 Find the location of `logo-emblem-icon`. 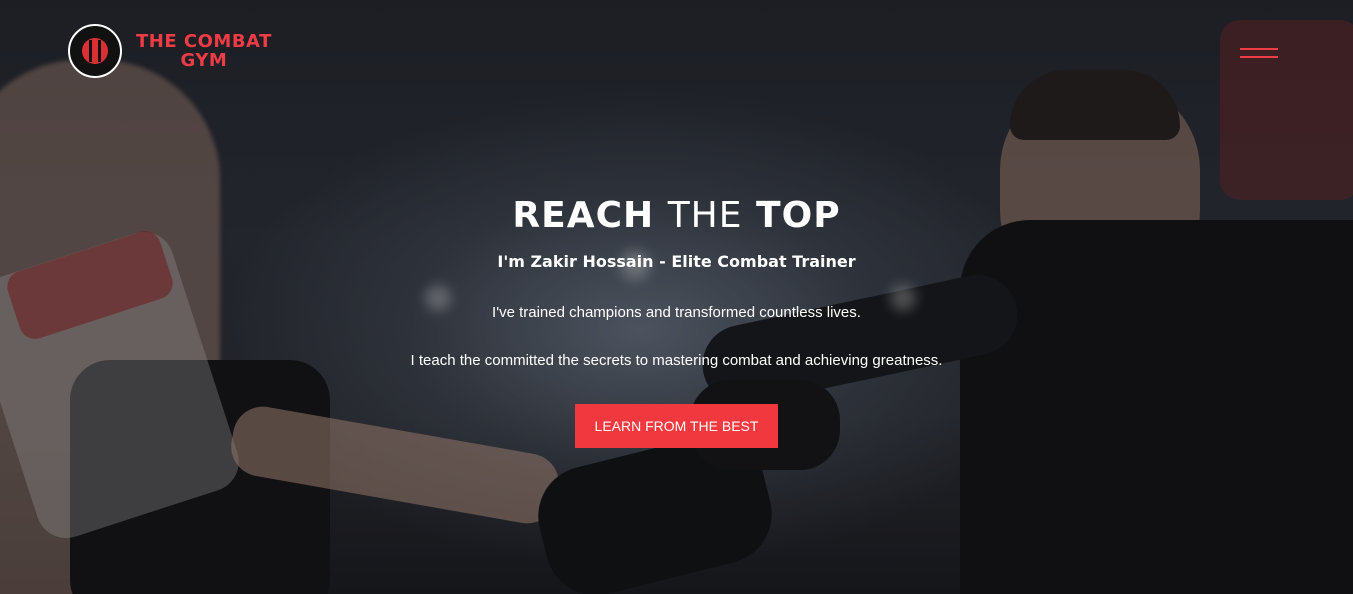

logo-emblem-icon is located at coordinates (95, 51).